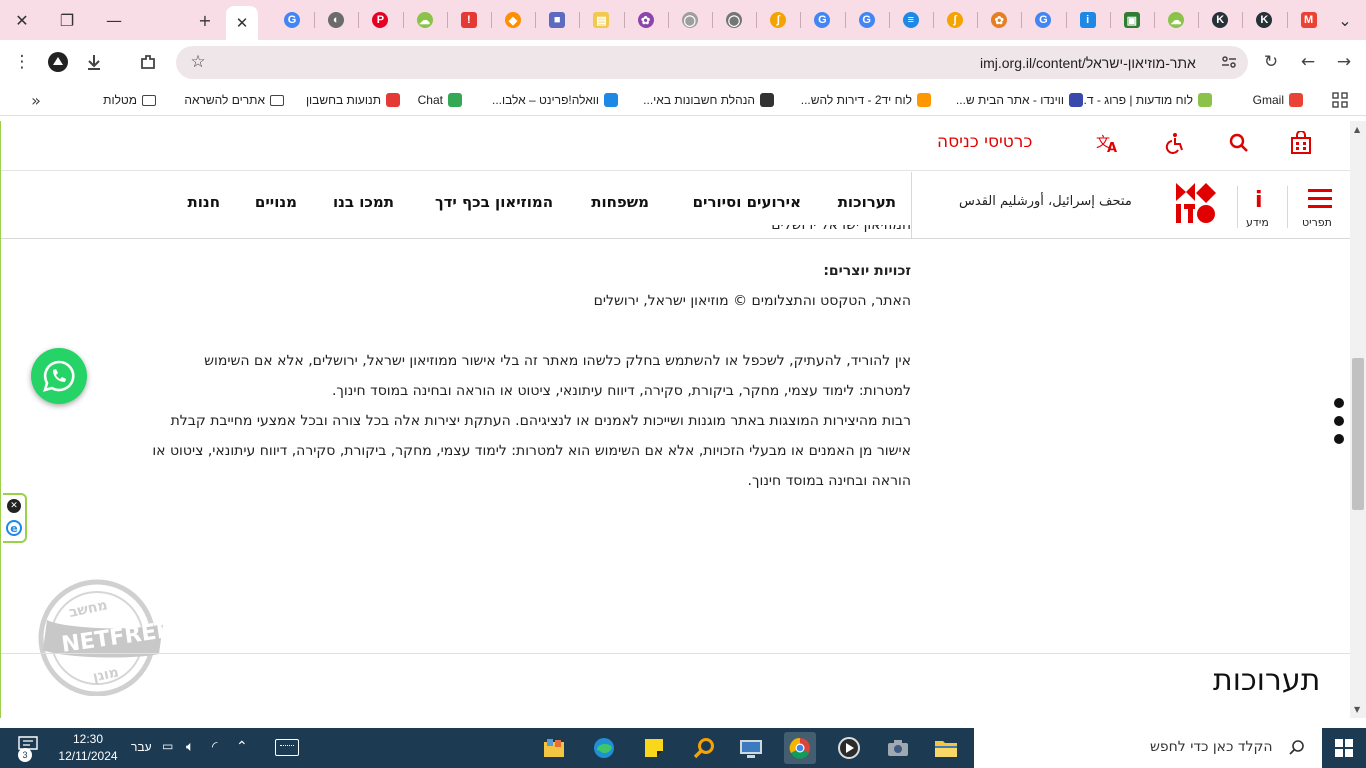  I want to click on close-window-button: ✕, so click(22, 20).